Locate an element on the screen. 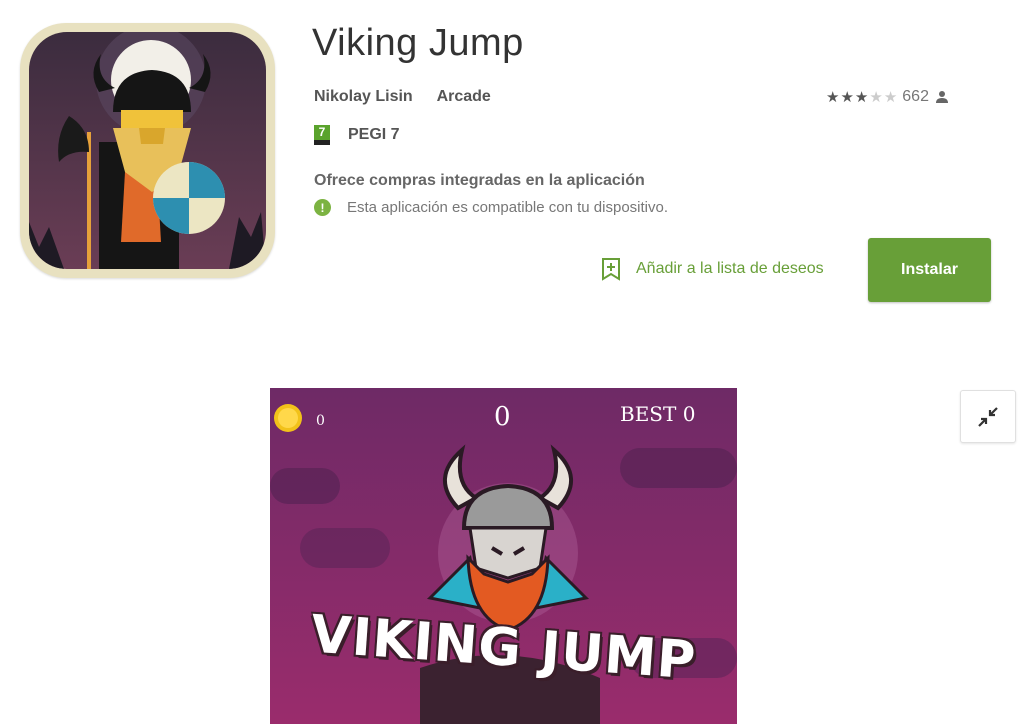 This screenshot has height=724, width=1024. category-link: Arcade is located at coordinates (464, 96).